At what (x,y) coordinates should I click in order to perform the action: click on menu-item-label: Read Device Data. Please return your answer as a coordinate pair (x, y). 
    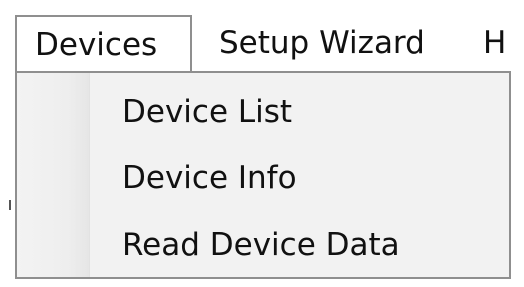
    Looking at the image, I should click on (261, 245).